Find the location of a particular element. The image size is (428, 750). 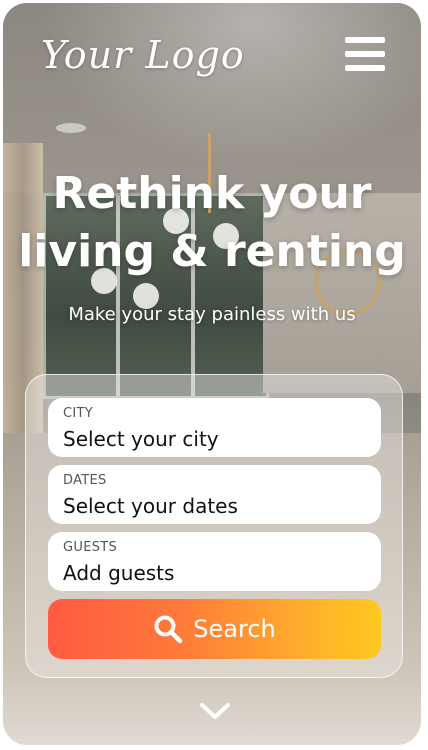

search-button-label: Search is located at coordinates (234, 629).